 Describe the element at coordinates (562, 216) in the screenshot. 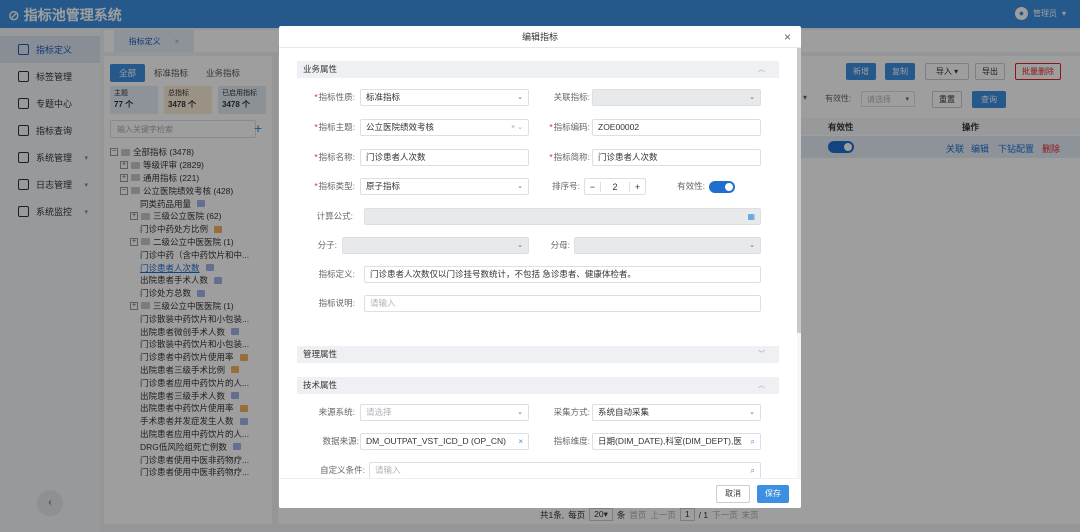

I see `formula-input: ▦` at that location.